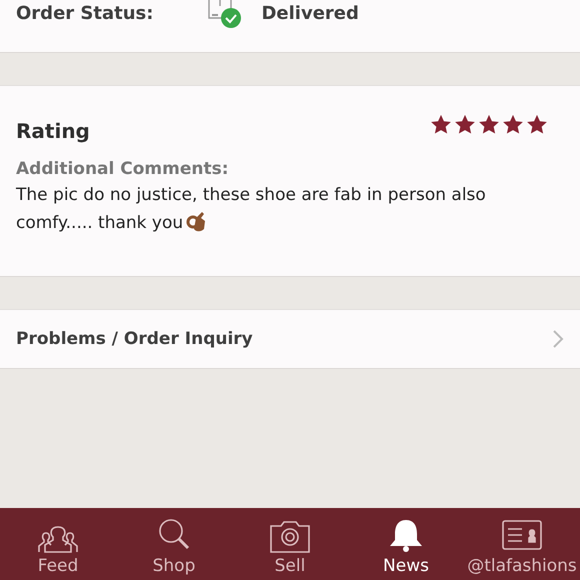 Image resolution: width=580 pixels, height=580 pixels. Describe the element at coordinates (310, 13) in the screenshot. I see `status-value: Delivered` at that location.